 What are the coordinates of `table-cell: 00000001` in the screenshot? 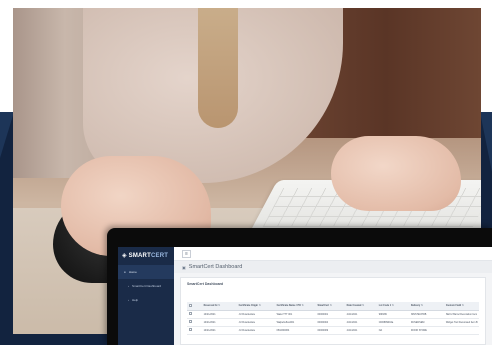 It's located at (330, 314).